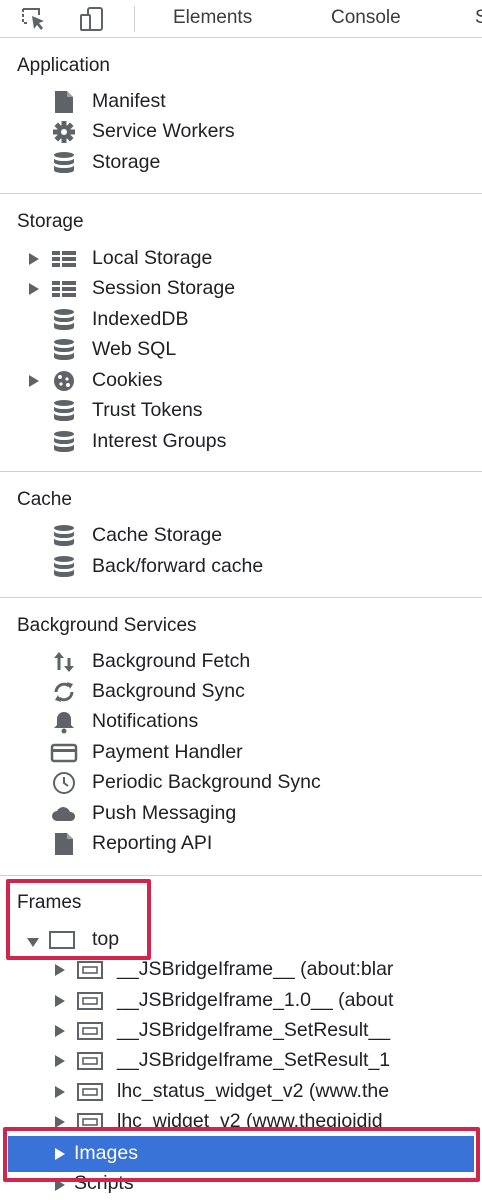  What do you see at coordinates (206, 782) in the screenshot?
I see `sidebar-item-label: Periodic Background Sync` at bounding box center [206, 782].